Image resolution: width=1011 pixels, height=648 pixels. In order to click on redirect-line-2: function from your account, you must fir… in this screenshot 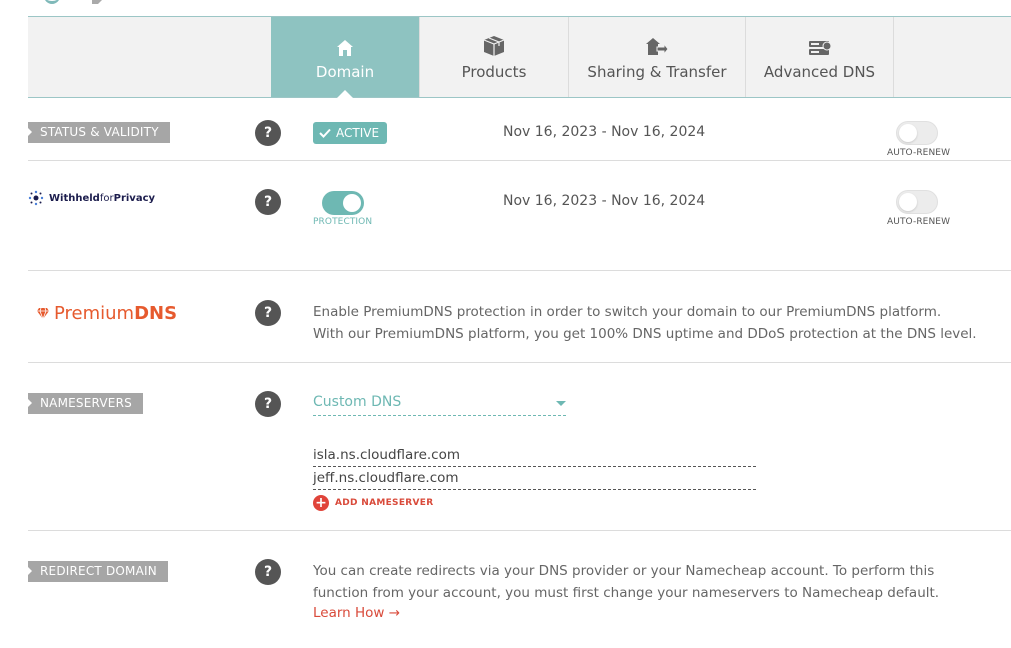, I will do `click(626, 593)`.